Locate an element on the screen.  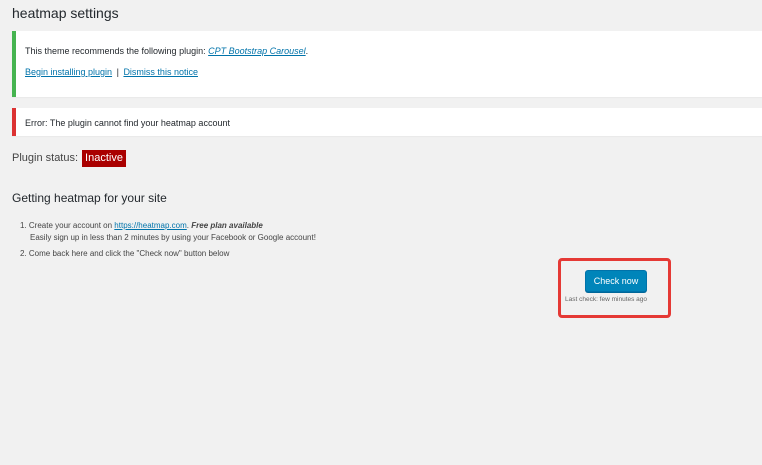
last-check-text: Last check: few minutes ago is located at coordinates (606, 299).